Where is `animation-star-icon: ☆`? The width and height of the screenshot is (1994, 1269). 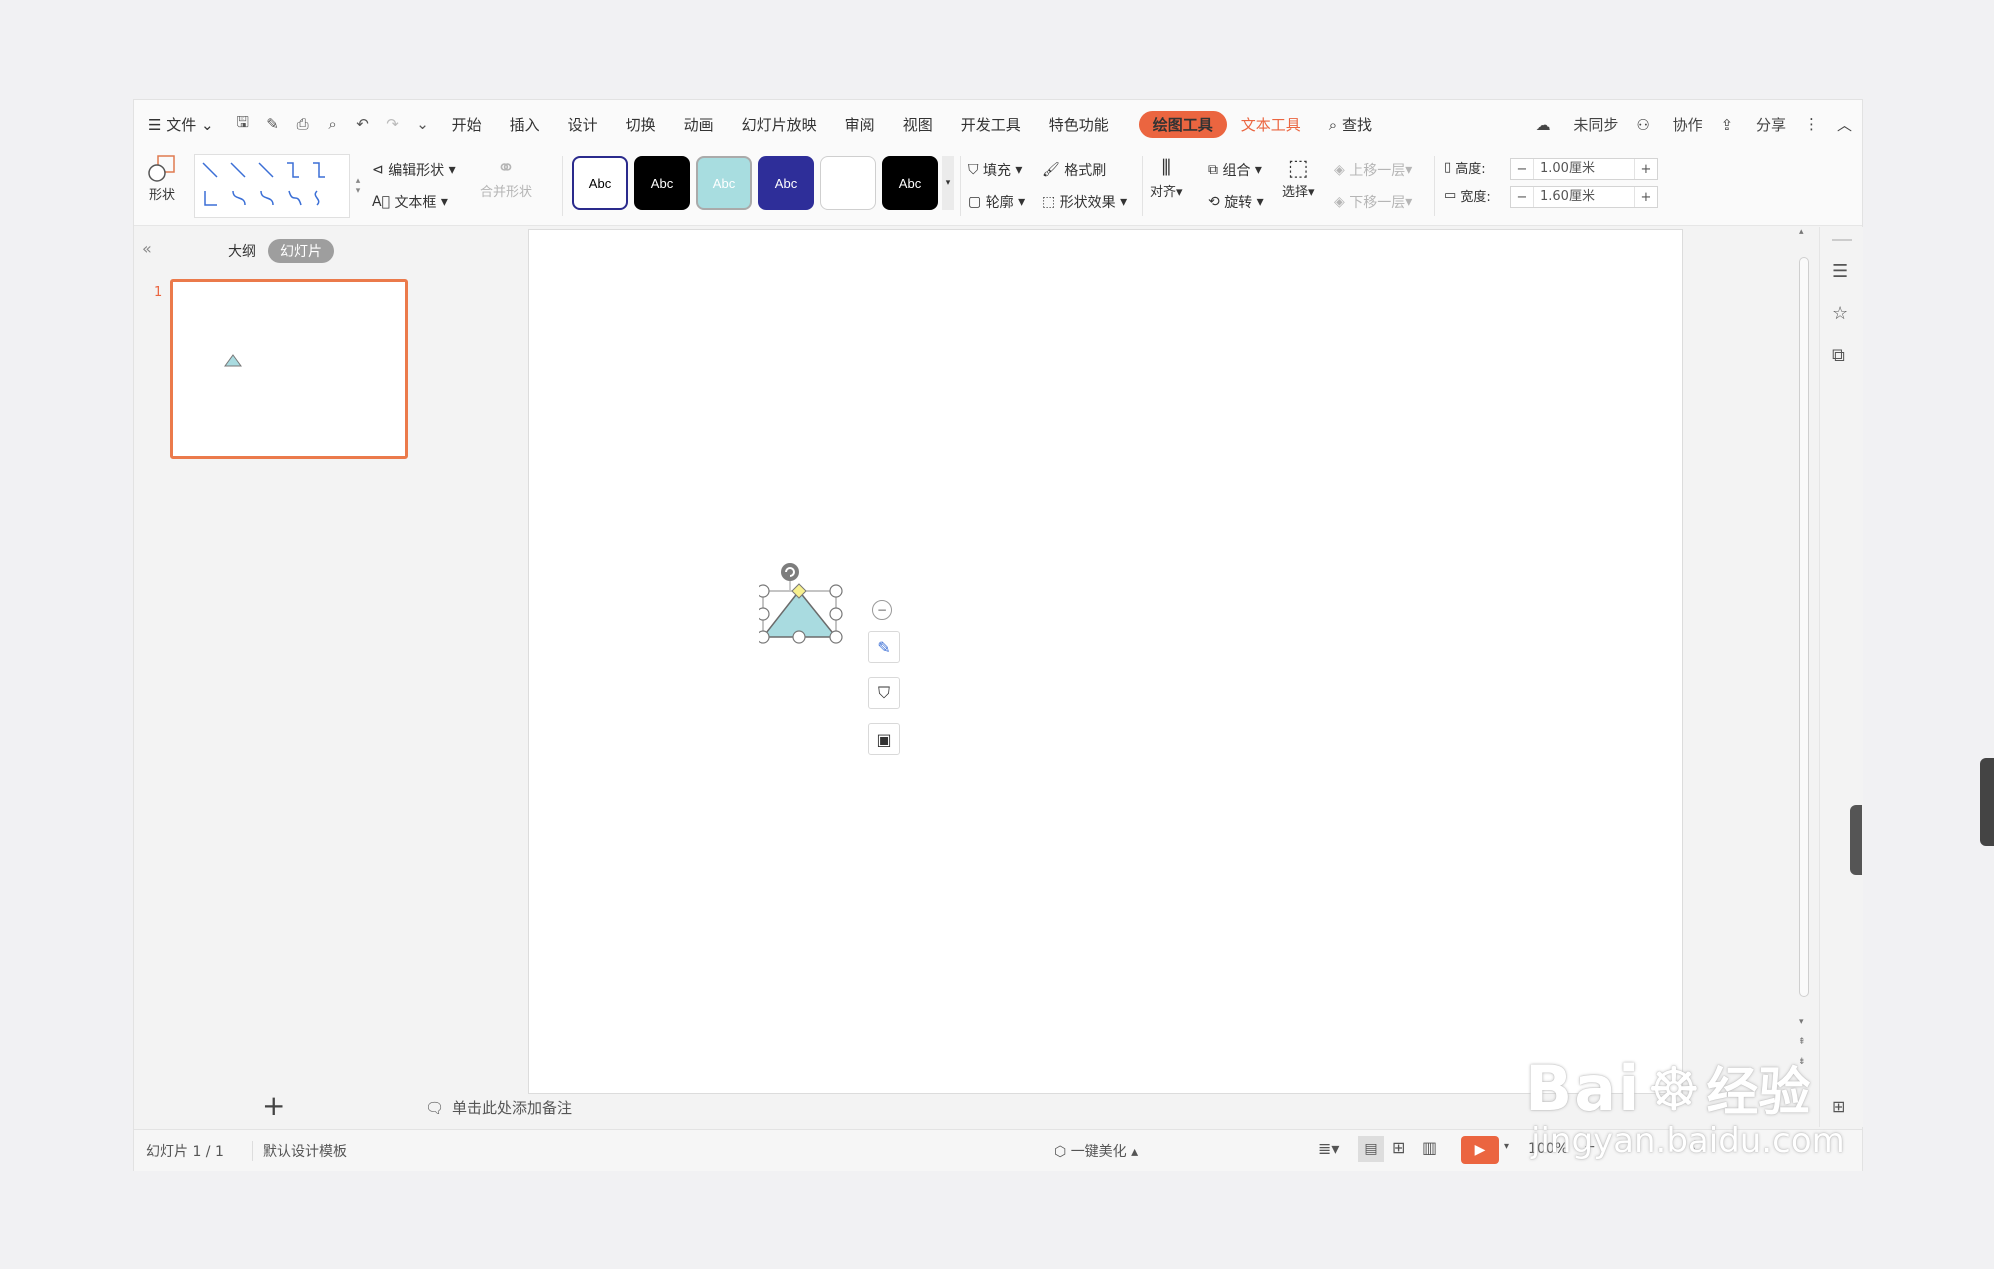
animation-star-icon: ☆ is located at coordinates (1840, 313).